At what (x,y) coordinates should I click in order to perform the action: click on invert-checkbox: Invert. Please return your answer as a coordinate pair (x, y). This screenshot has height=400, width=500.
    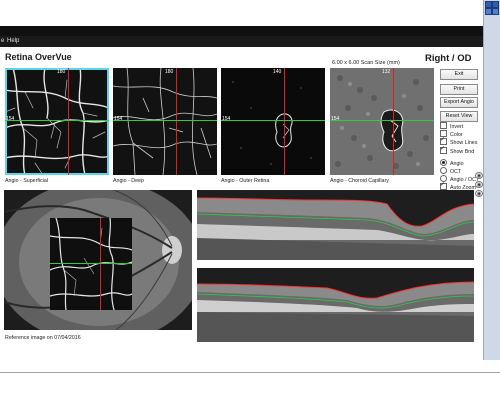
    Looking at the image, I should click on (452, 126).